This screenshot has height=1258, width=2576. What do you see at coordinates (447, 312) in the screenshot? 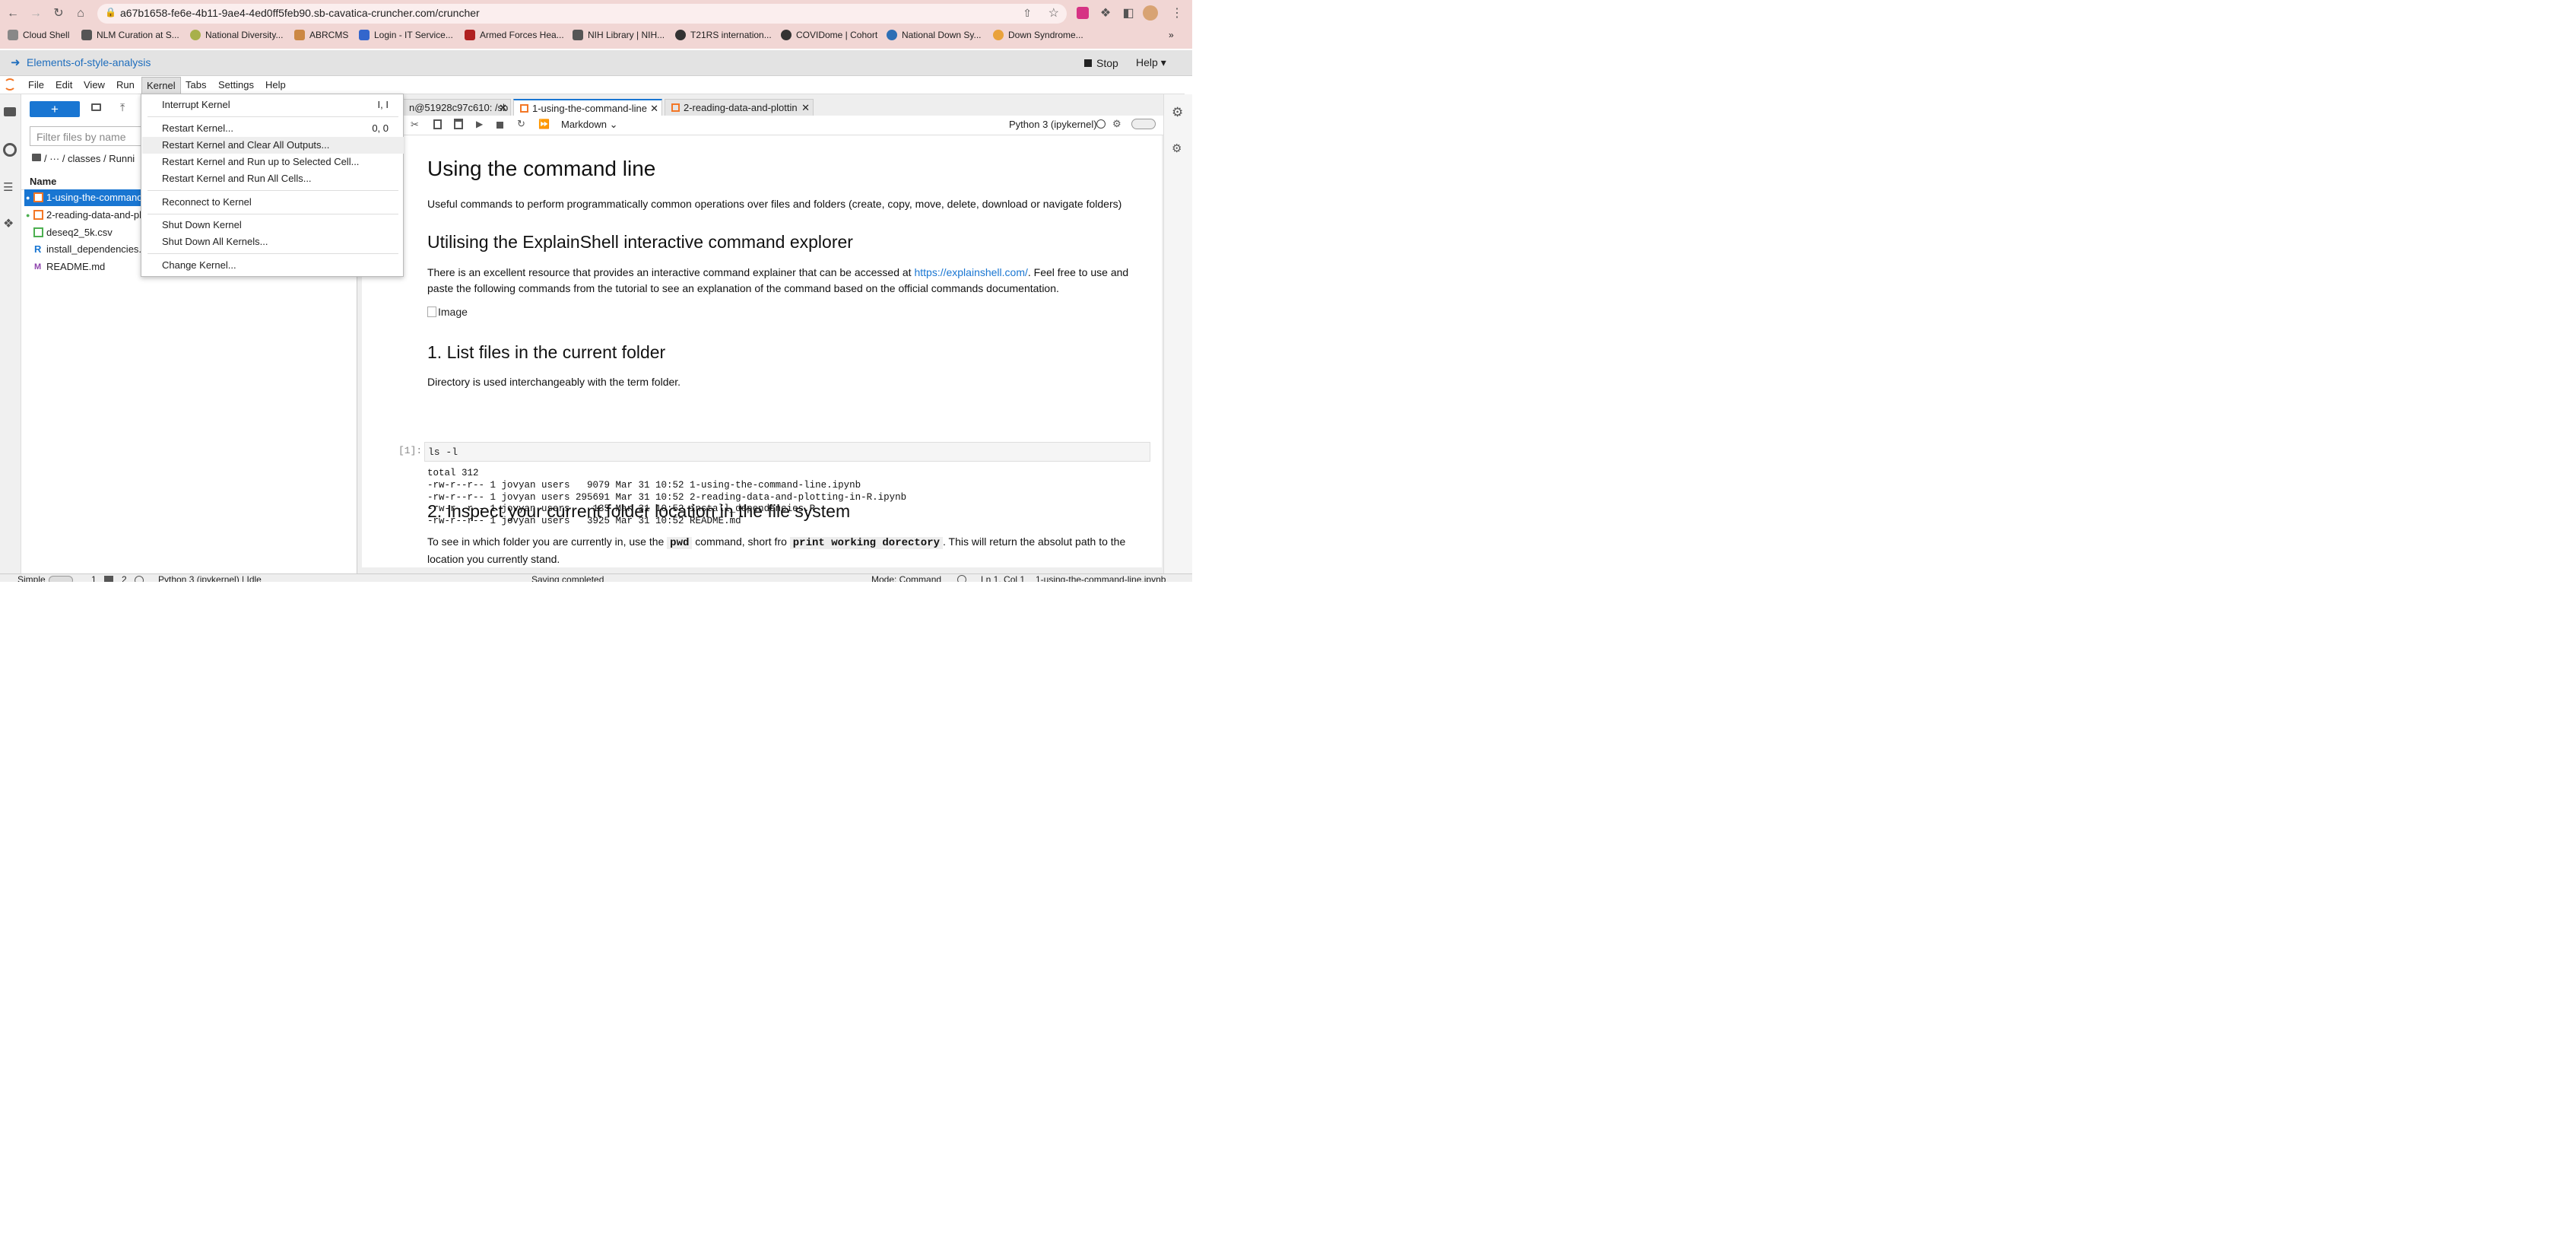
I see `broken-image: Image` at bounding box center [447, 312].